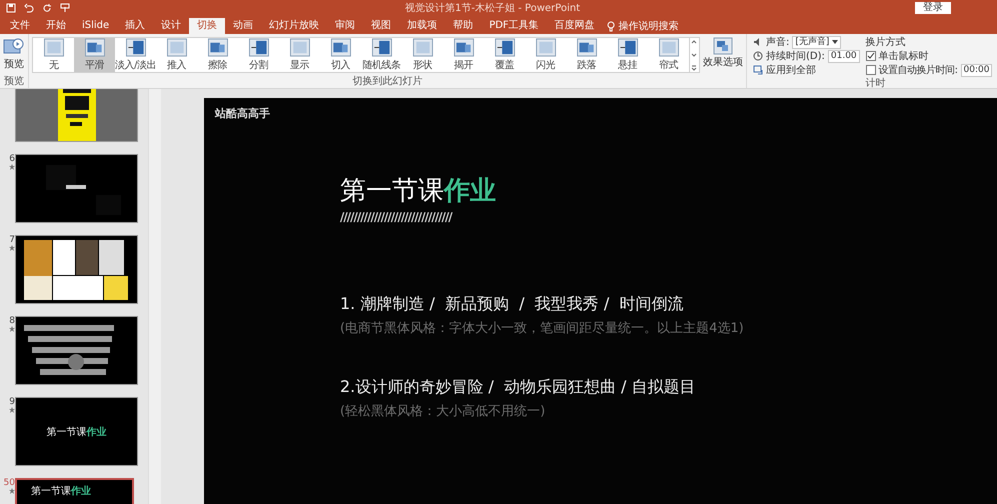  What do you see at coordinates (422, 26) in the screenshot?
I see `ribbon-tab: 加载项` at bounding box center [422, 26].